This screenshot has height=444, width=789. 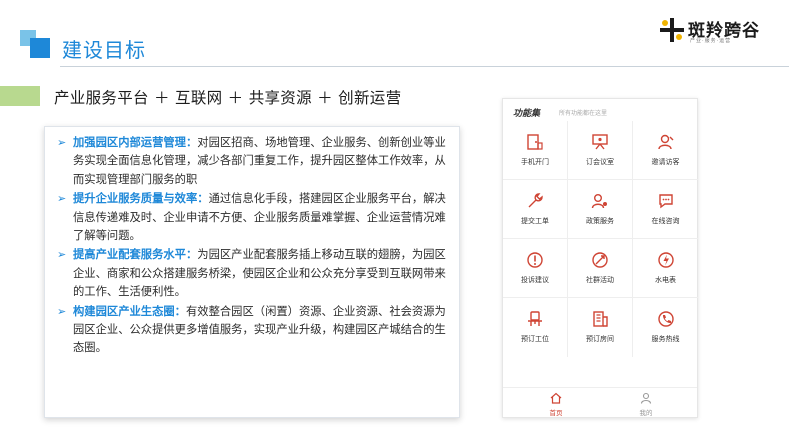 What do you see at coordinates (104, 50) in the screenshot?
I see `page-title: 建设目标` at bounding box center [104, 50].